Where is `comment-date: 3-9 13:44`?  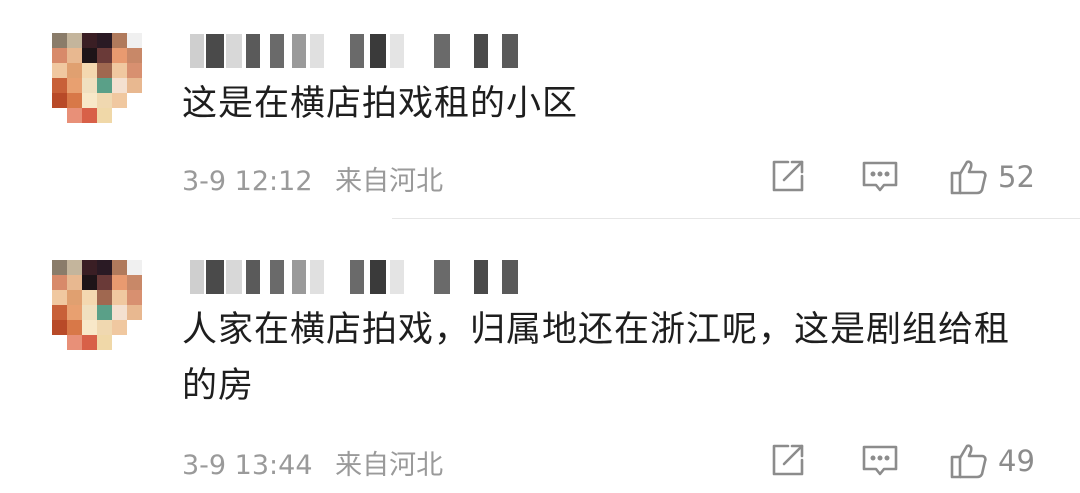 comment-date: 3-9 13:44 is located at coordinates (247, 465).